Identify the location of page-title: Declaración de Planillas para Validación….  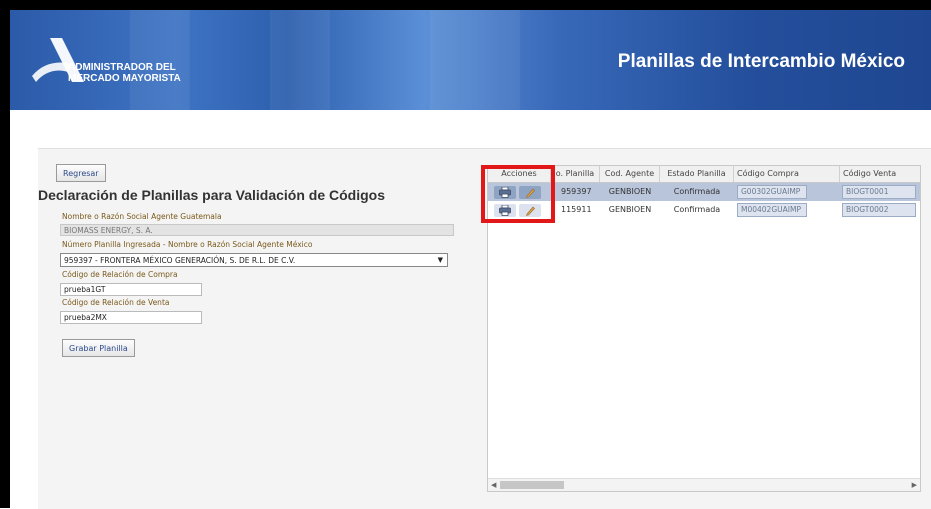
(212, 195).